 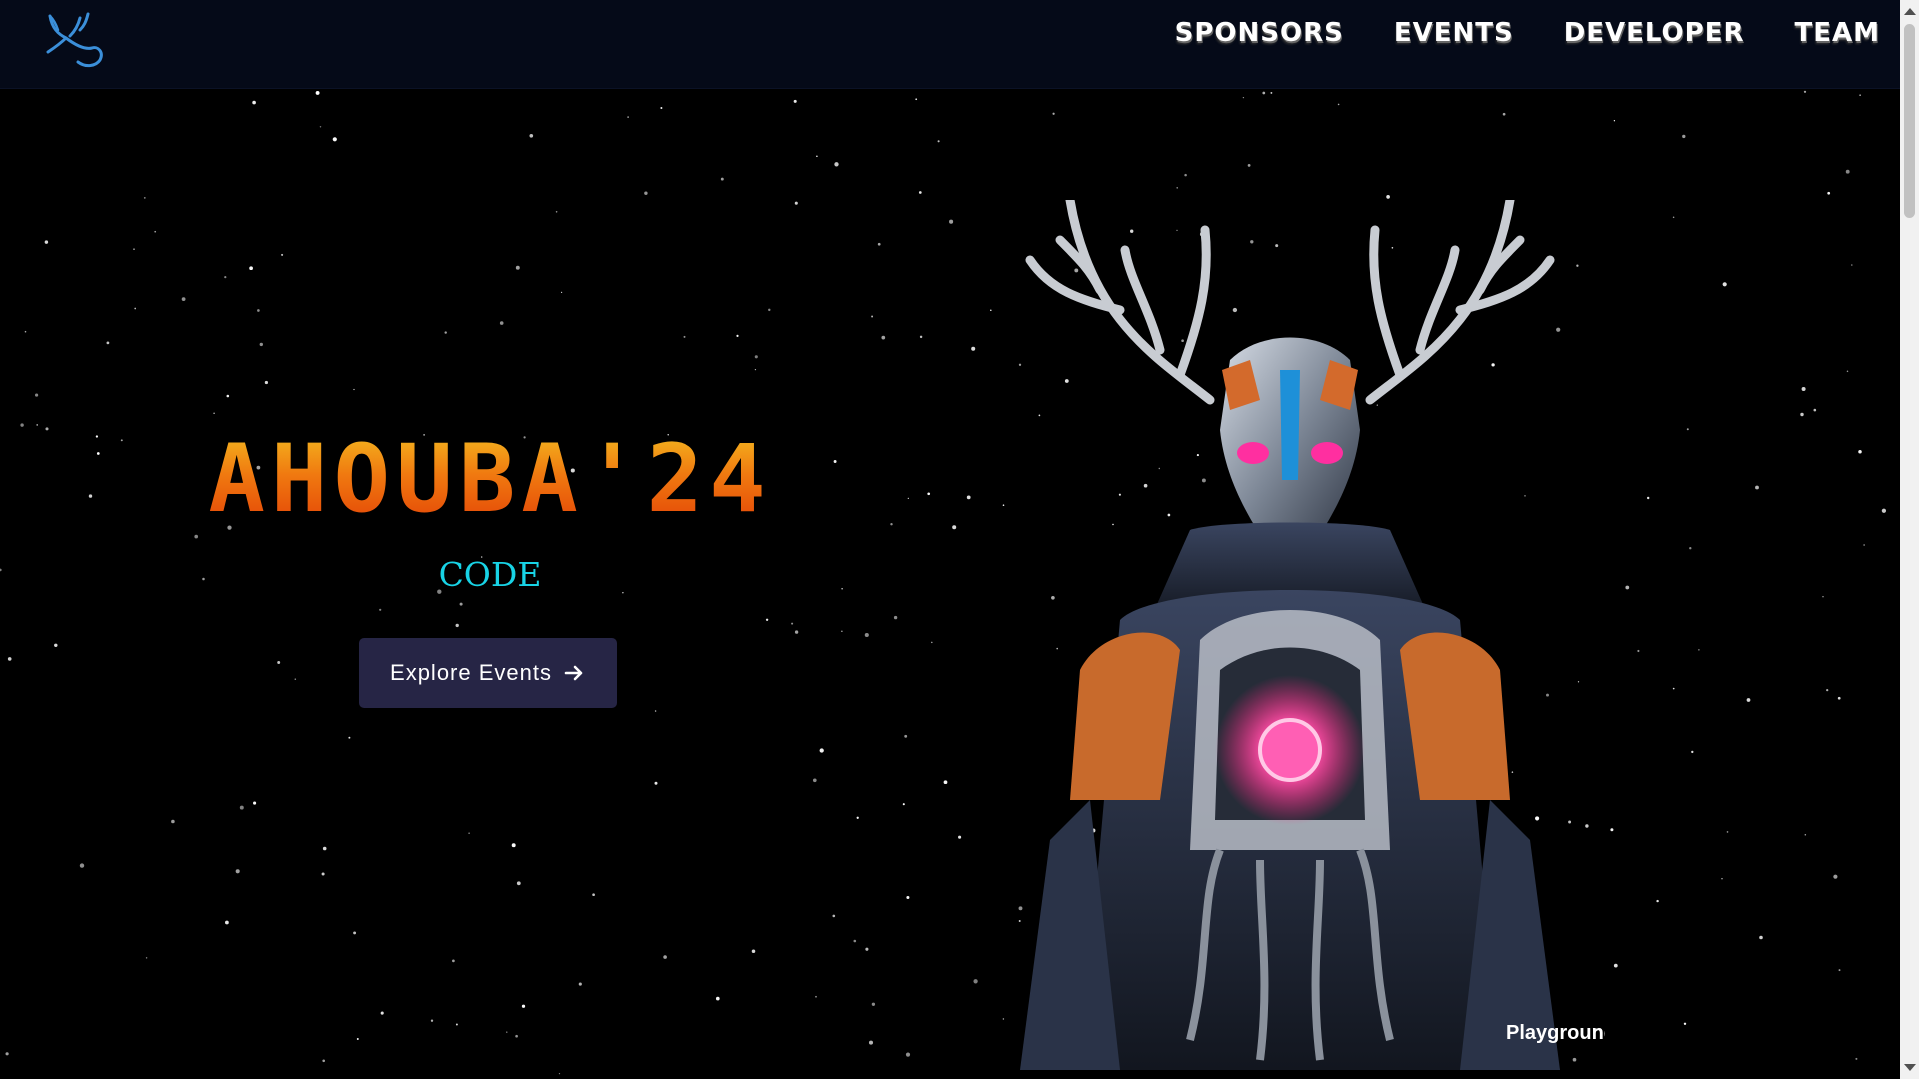 I want to click on scrollbar-thumb, so click(x=1909, y=121).